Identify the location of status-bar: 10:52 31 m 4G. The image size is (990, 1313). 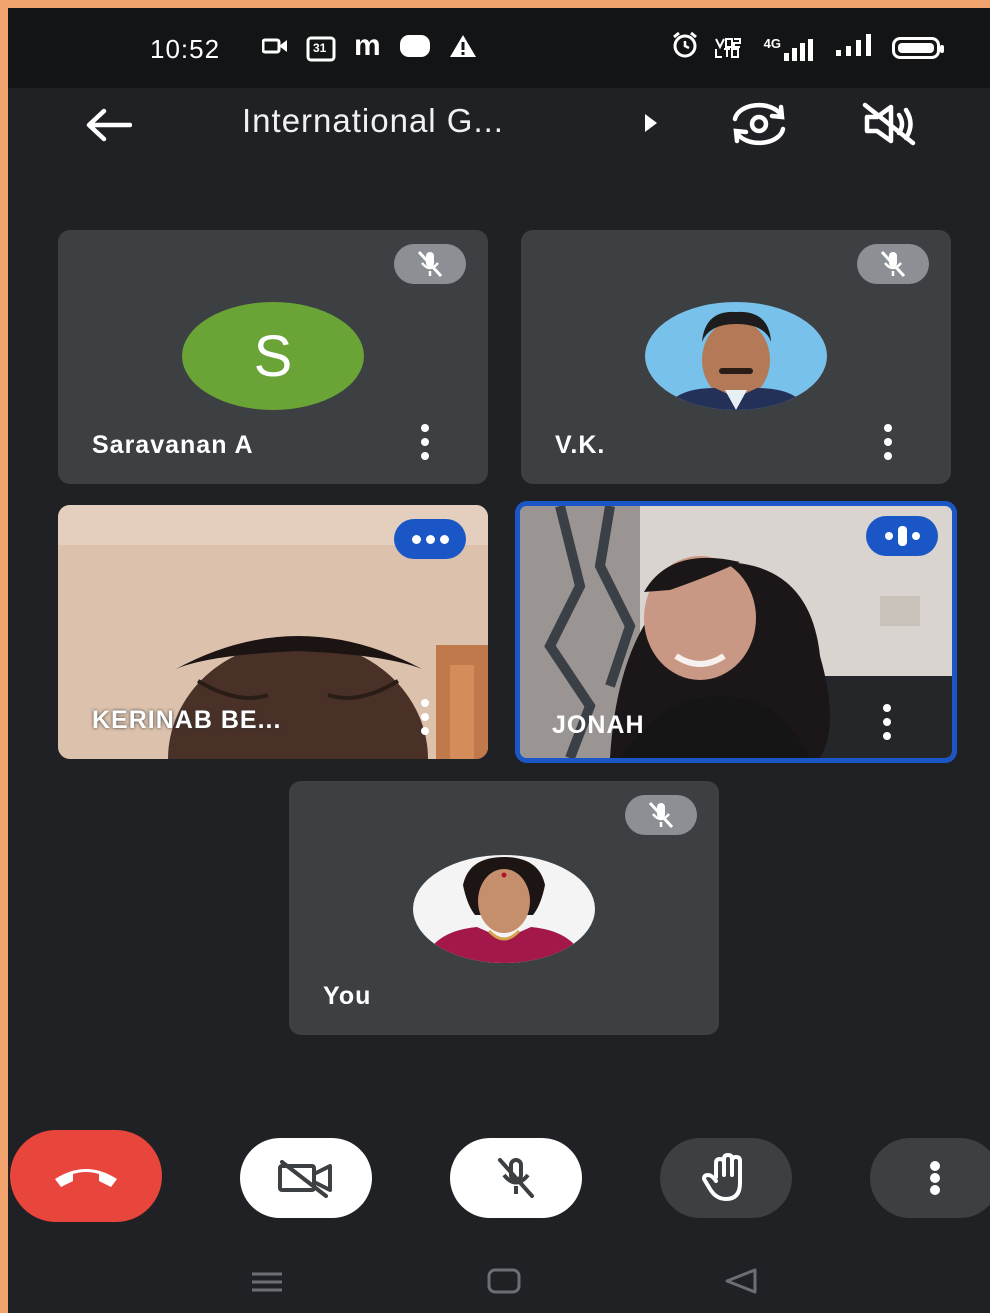
(499, 48).